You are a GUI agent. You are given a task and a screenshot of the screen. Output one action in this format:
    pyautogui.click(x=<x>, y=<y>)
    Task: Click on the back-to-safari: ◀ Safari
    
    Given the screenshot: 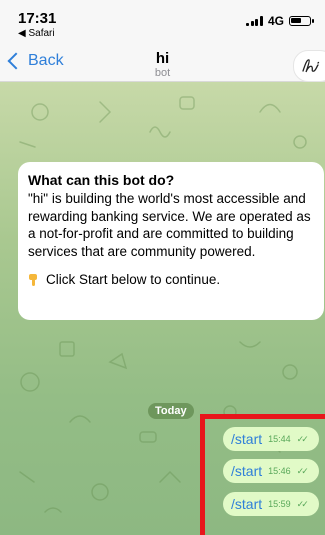 What is the action you would take?
    pyautogui.click(x=36, y=33)
    